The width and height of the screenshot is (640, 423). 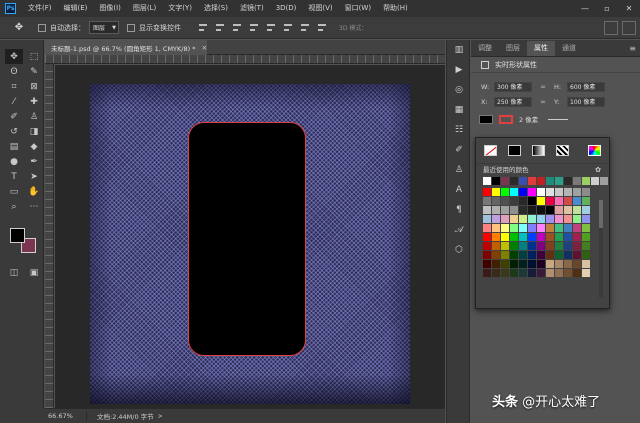 I want to click on brush-settings-icon: ✐, so click(x=459, y=150).